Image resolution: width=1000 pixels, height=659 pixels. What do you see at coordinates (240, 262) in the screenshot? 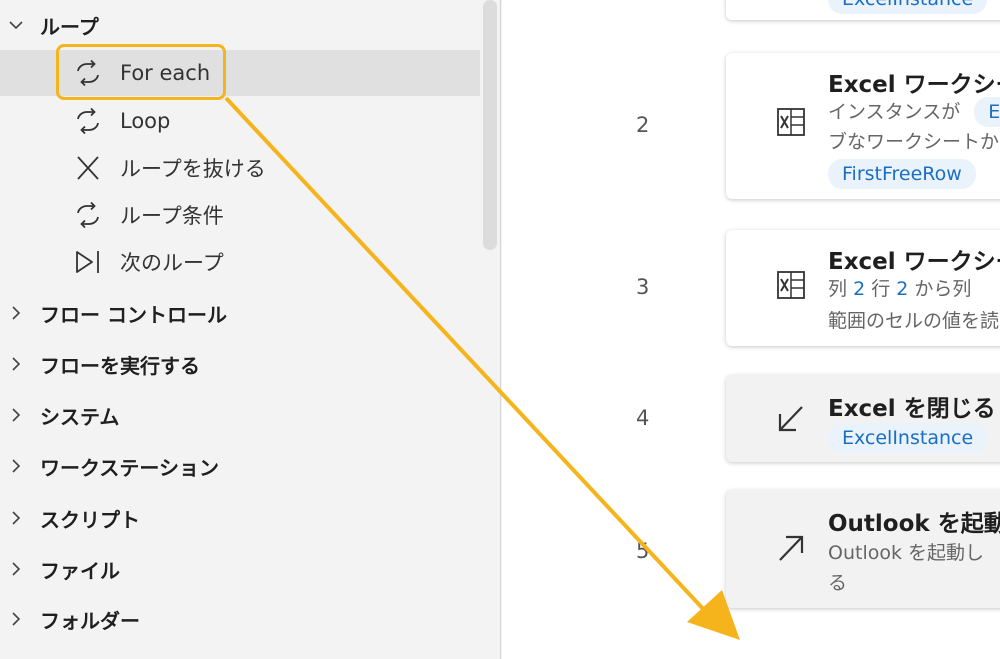
I see `action-next-loop: 次のループ` at bounding box center [240, 262].